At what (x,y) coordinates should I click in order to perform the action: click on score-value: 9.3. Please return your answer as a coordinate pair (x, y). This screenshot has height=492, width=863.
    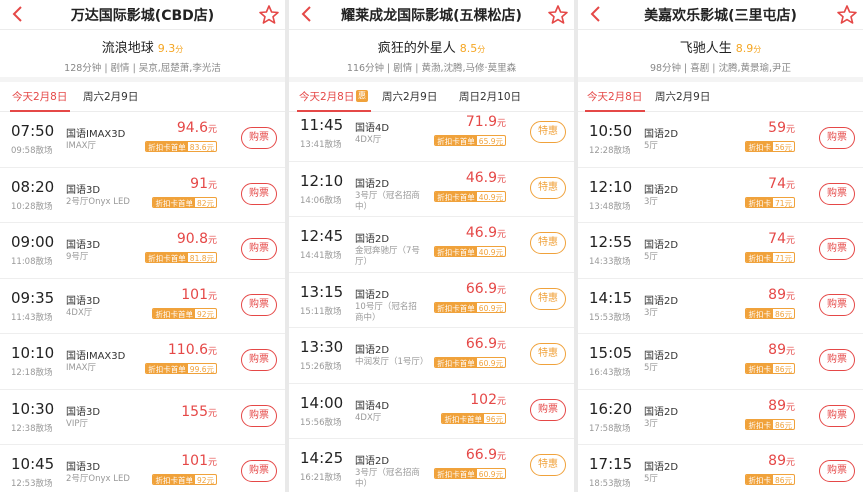
    Looking at the image, I should click on (166, 48).